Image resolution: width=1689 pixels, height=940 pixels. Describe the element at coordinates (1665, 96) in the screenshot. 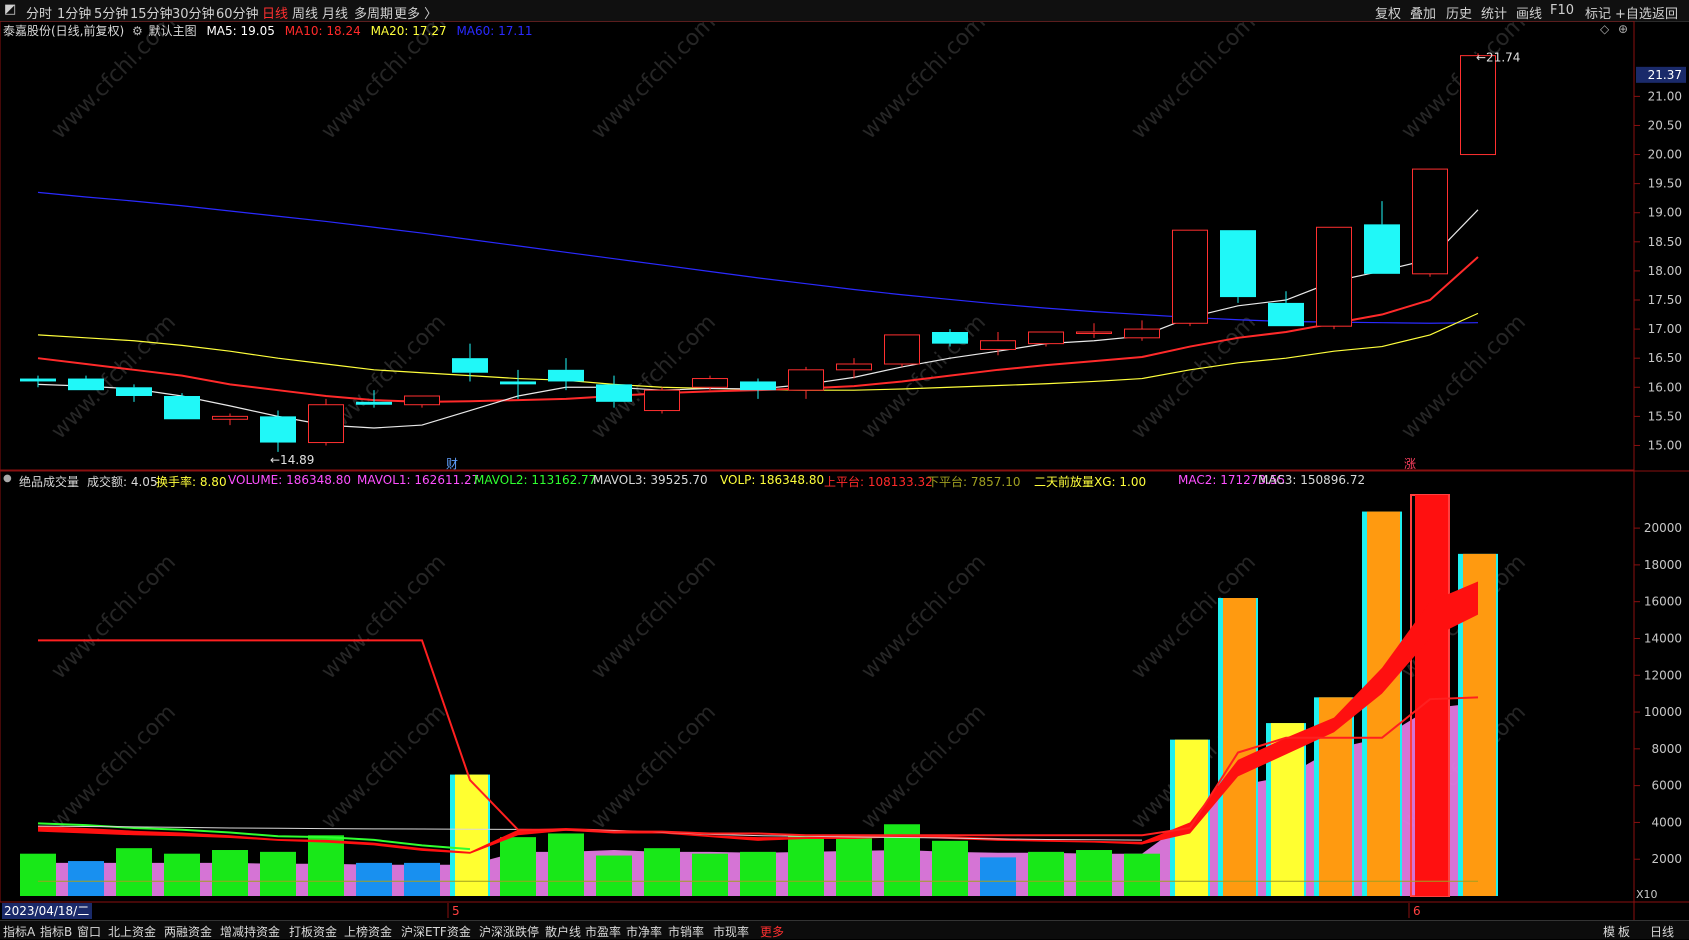

I see `price-tick-12: 21.00` at that location.